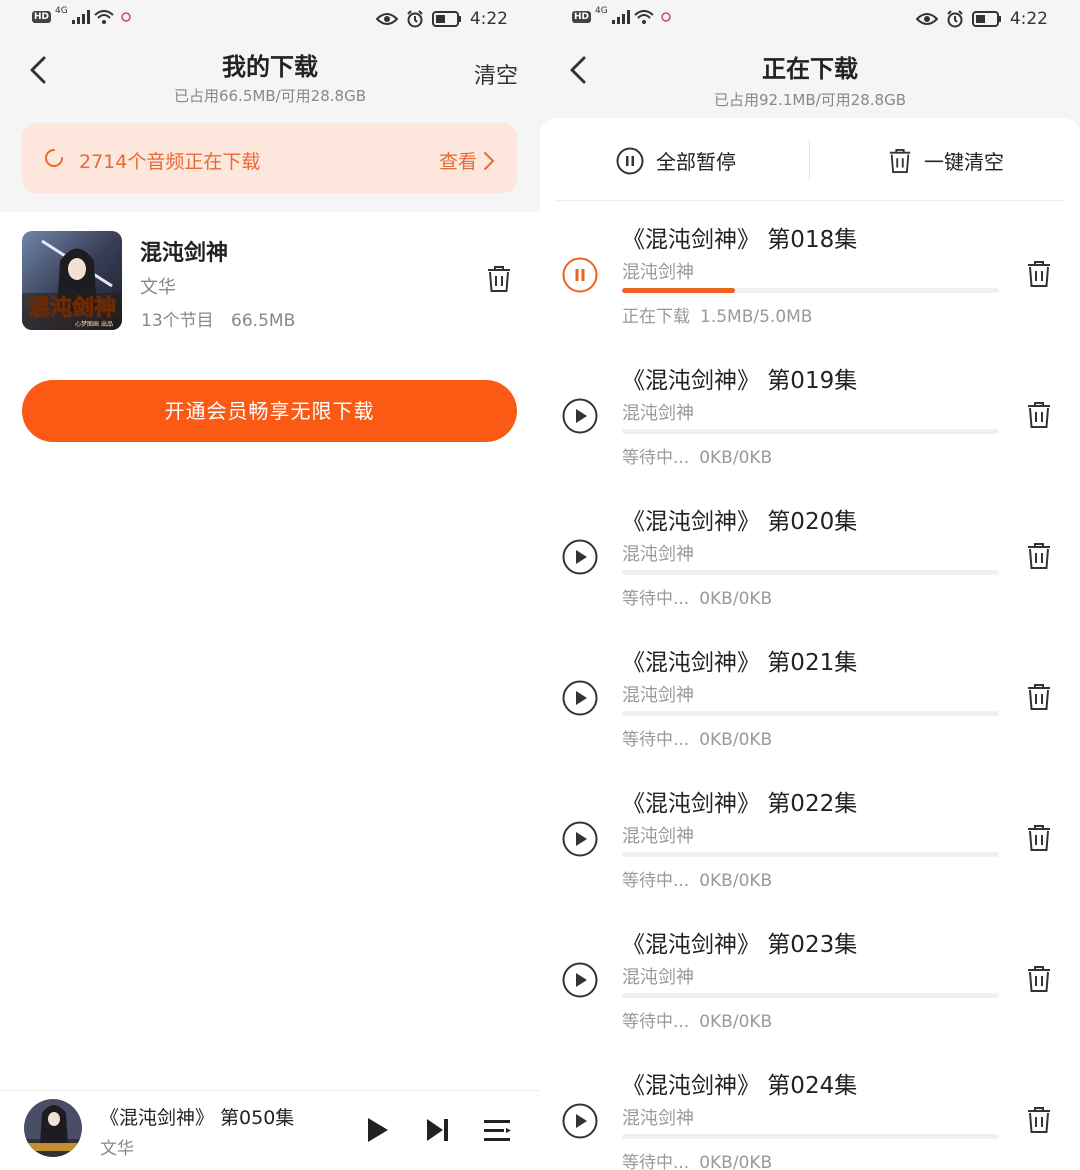  Describe the element at coordinates (438, 1130) in the screenshot. I see `next-track-icon` at that location.